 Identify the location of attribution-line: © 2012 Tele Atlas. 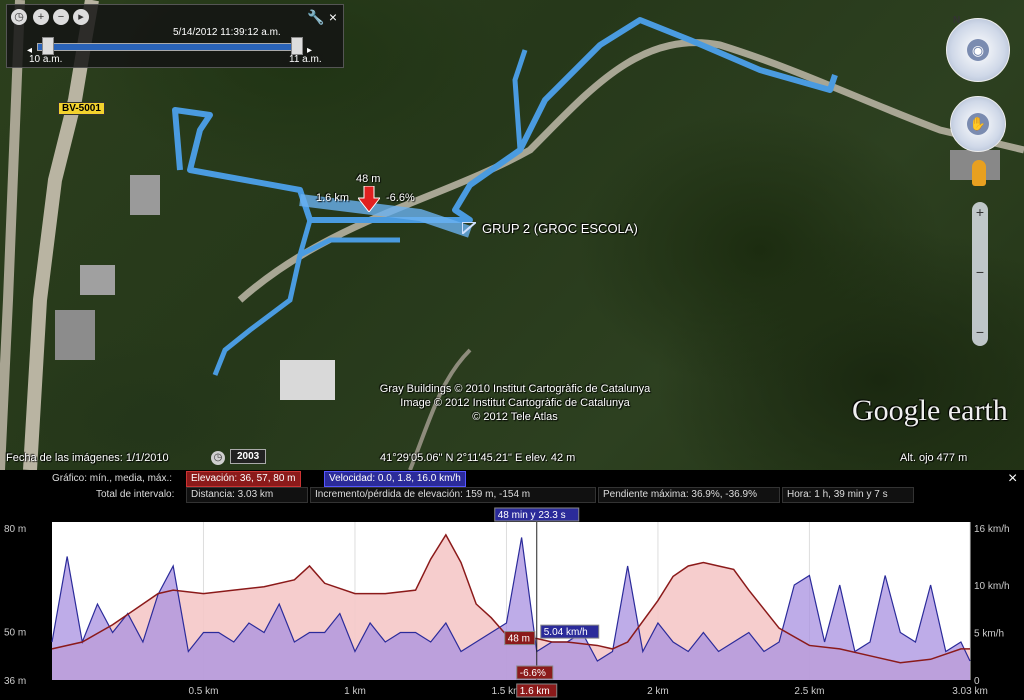
(515, 417).